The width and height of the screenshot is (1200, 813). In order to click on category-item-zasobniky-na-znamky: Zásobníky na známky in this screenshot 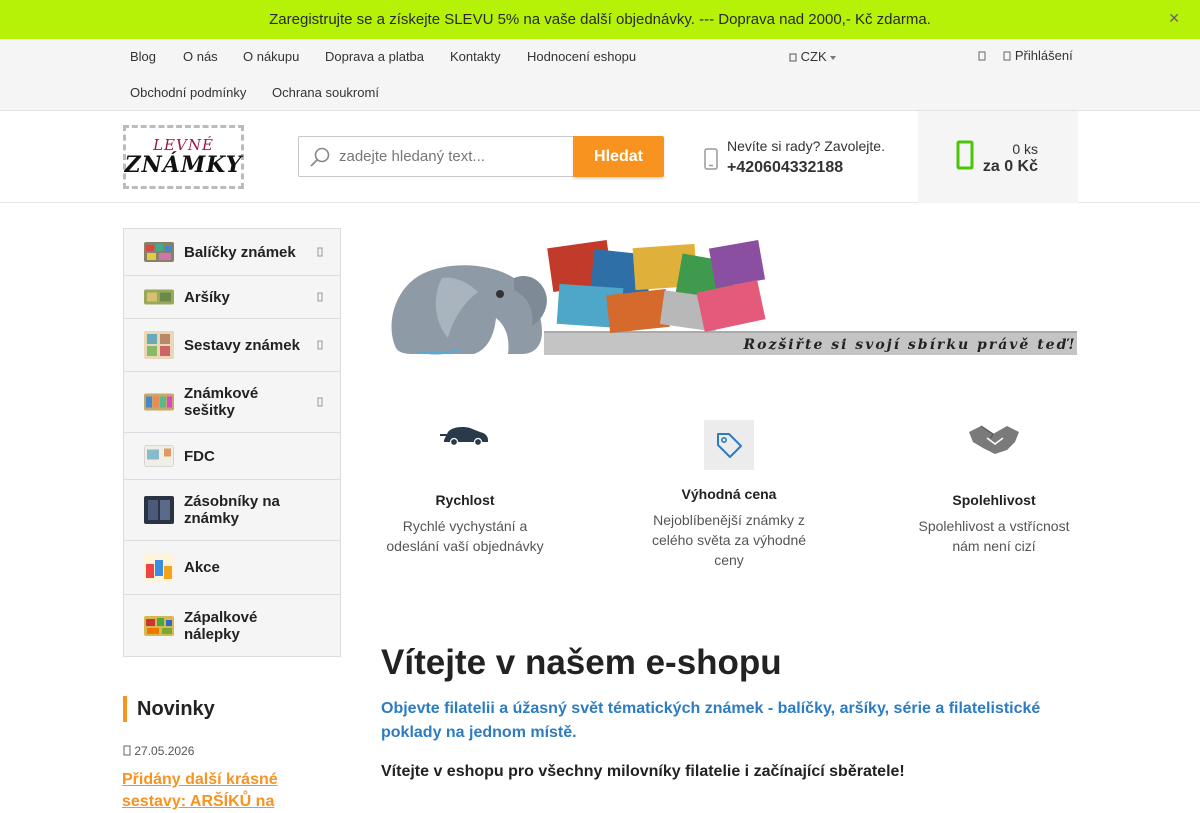, I will do `click(232, 510)`.